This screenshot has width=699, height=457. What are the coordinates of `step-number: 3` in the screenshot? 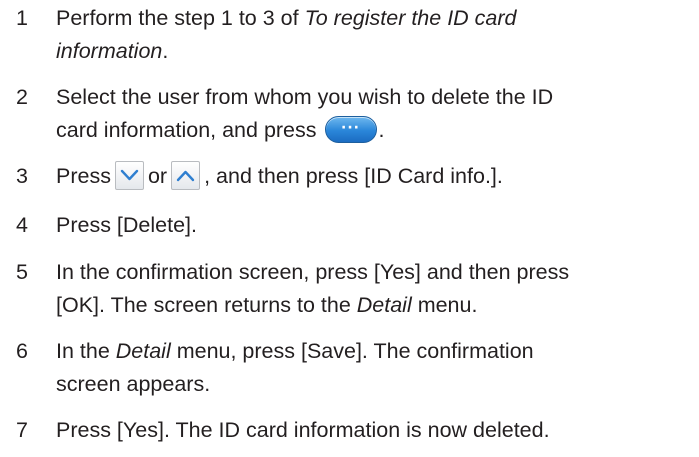 It's located at (22, 176).